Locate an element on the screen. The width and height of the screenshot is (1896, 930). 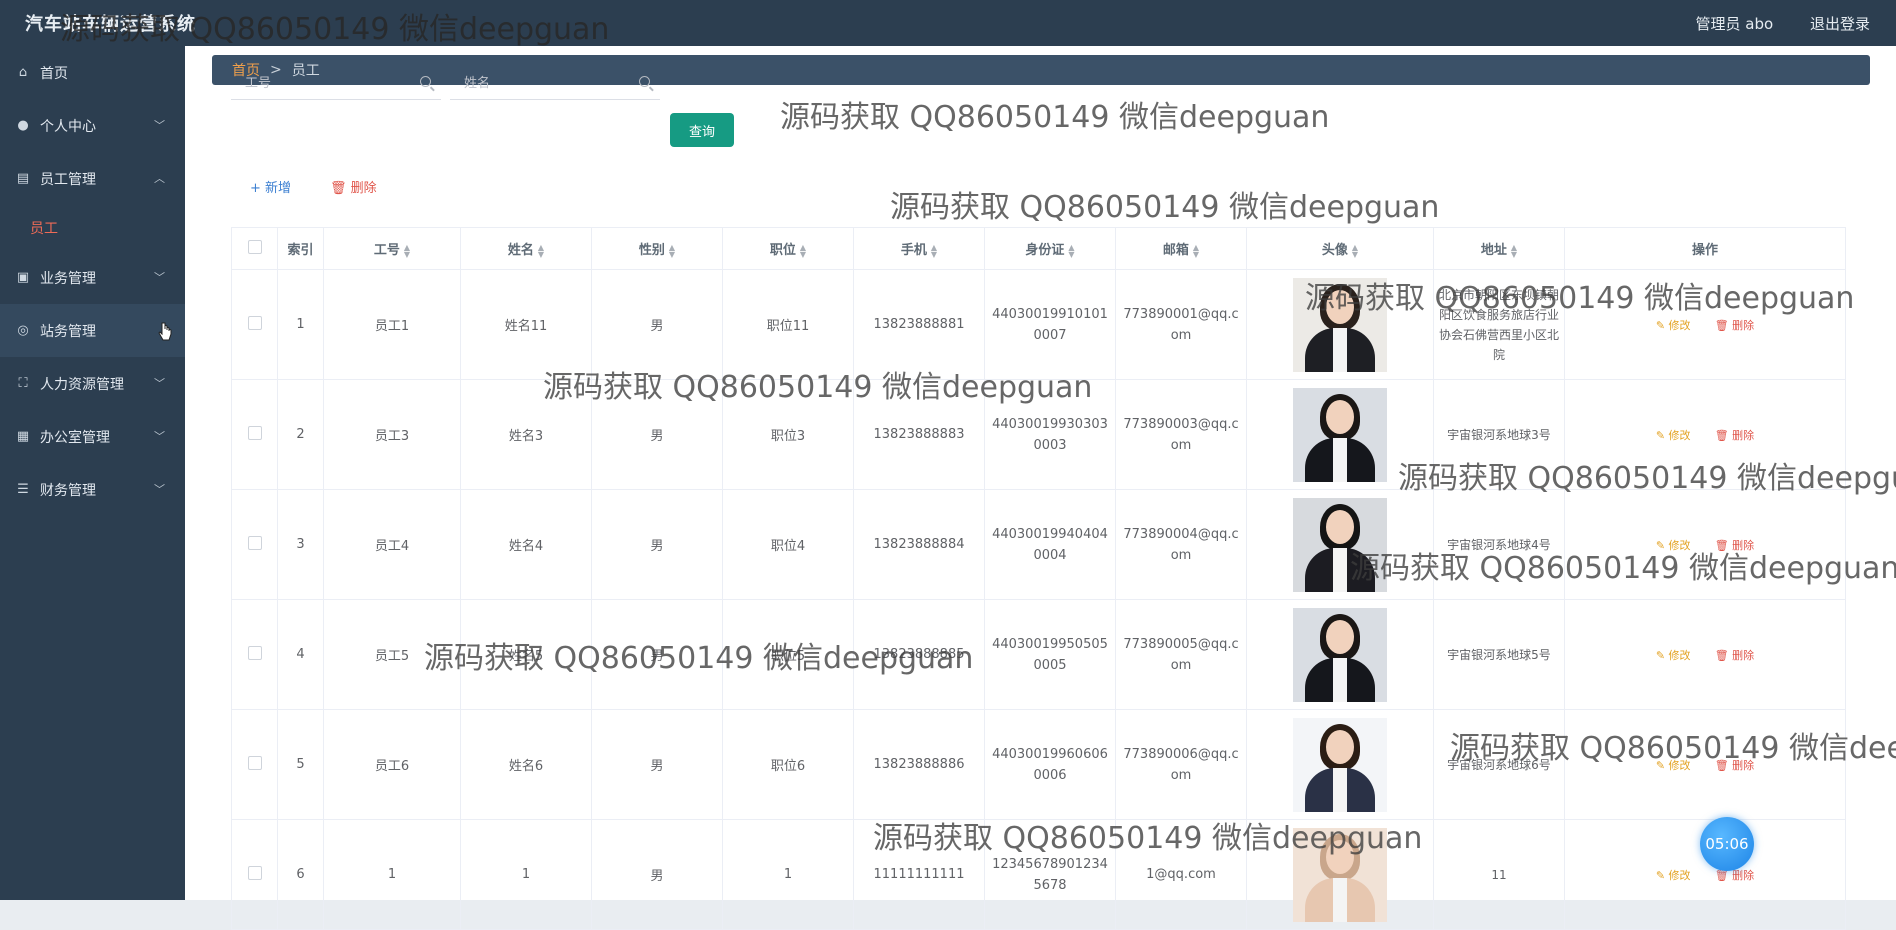
name-value: 姓名11 is located at coordinates (526, 326).